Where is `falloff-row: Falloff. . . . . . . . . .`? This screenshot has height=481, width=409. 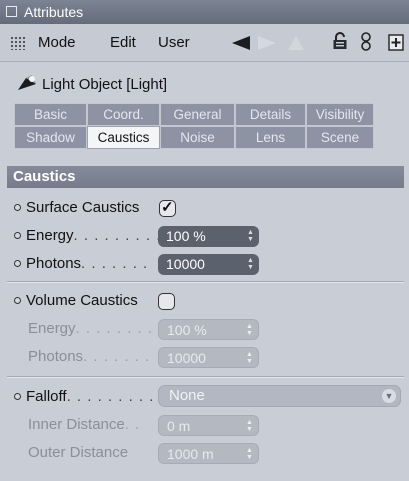
falloff-row: Falloff. . . . . . . . . . is located at coordinates (89, 397).